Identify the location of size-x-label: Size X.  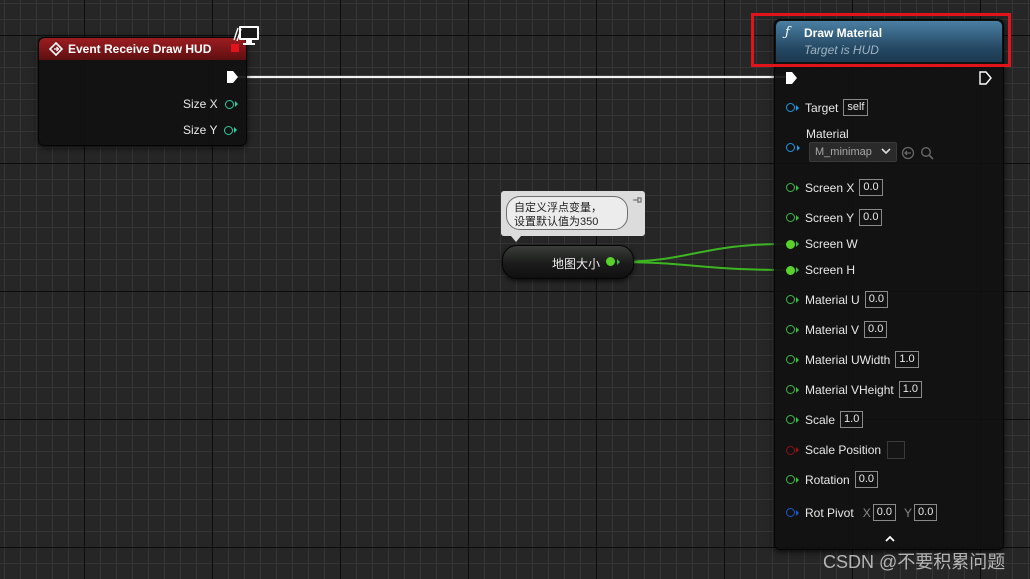
(200, 104).